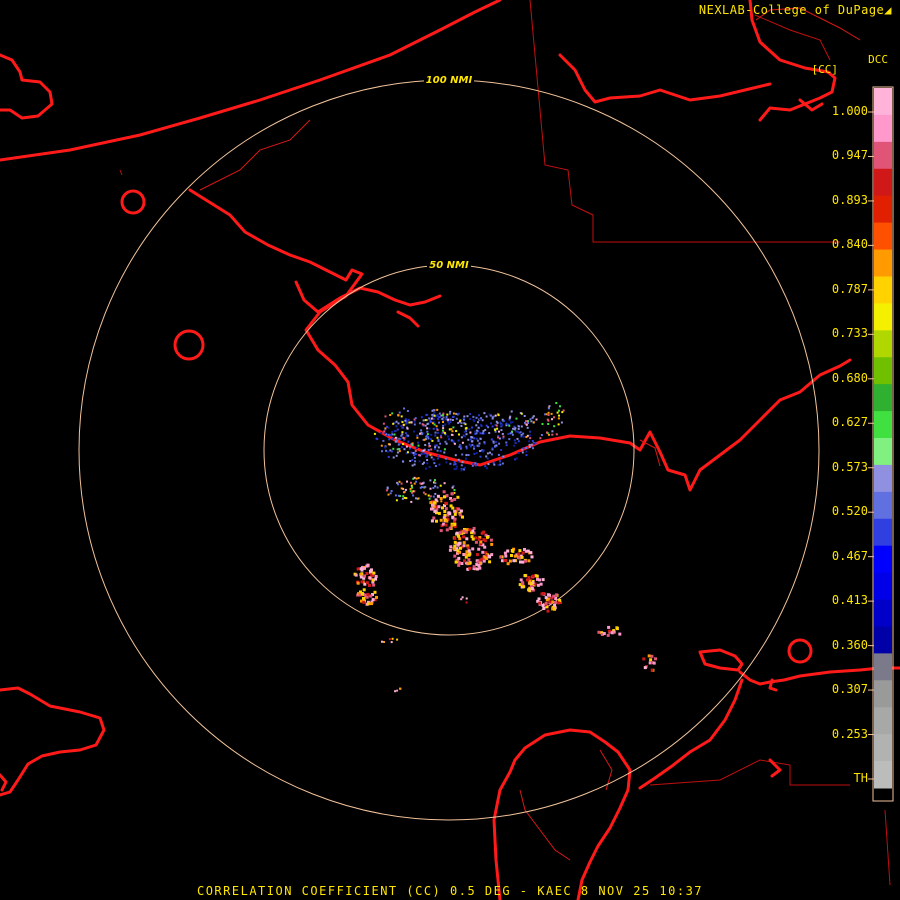 The image size is (900, 900). Describe the element at coordinates (849, 199) in the screenshot. I see `legend-label: 0.893` at that location.